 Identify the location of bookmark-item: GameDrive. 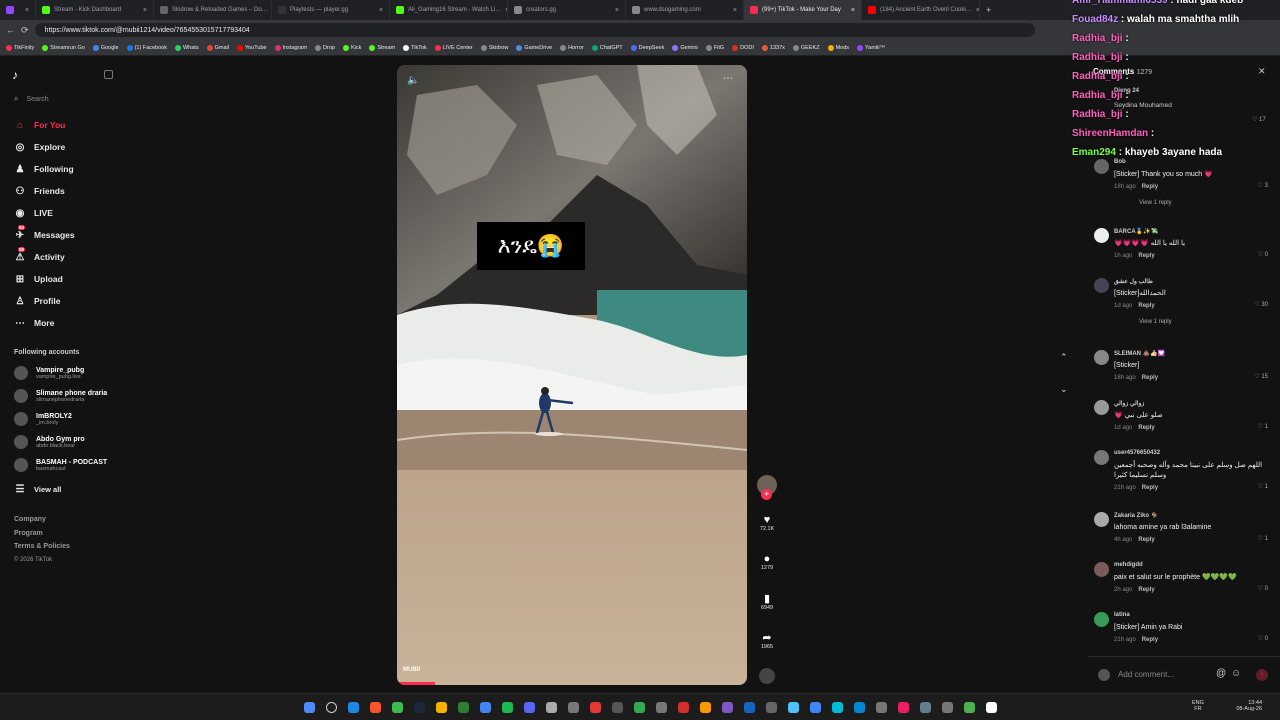
(534, 47).